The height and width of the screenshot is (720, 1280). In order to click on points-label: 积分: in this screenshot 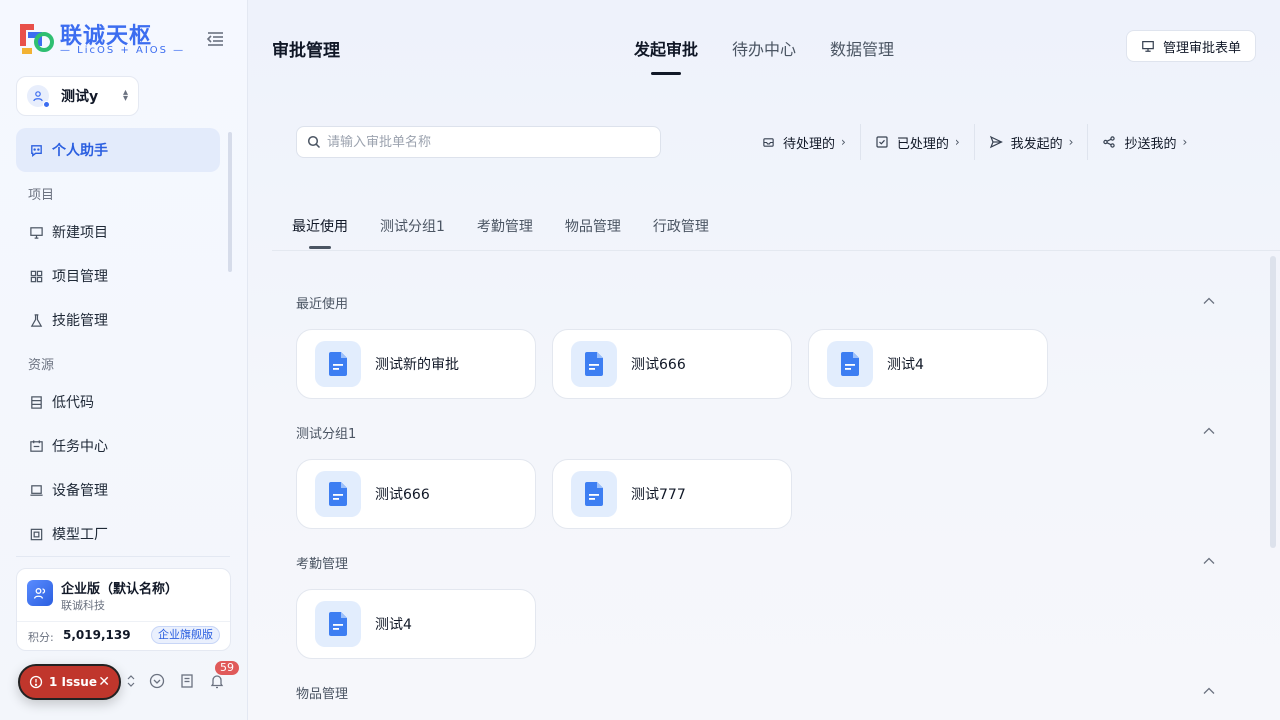, I will do `click(41, 637)`.